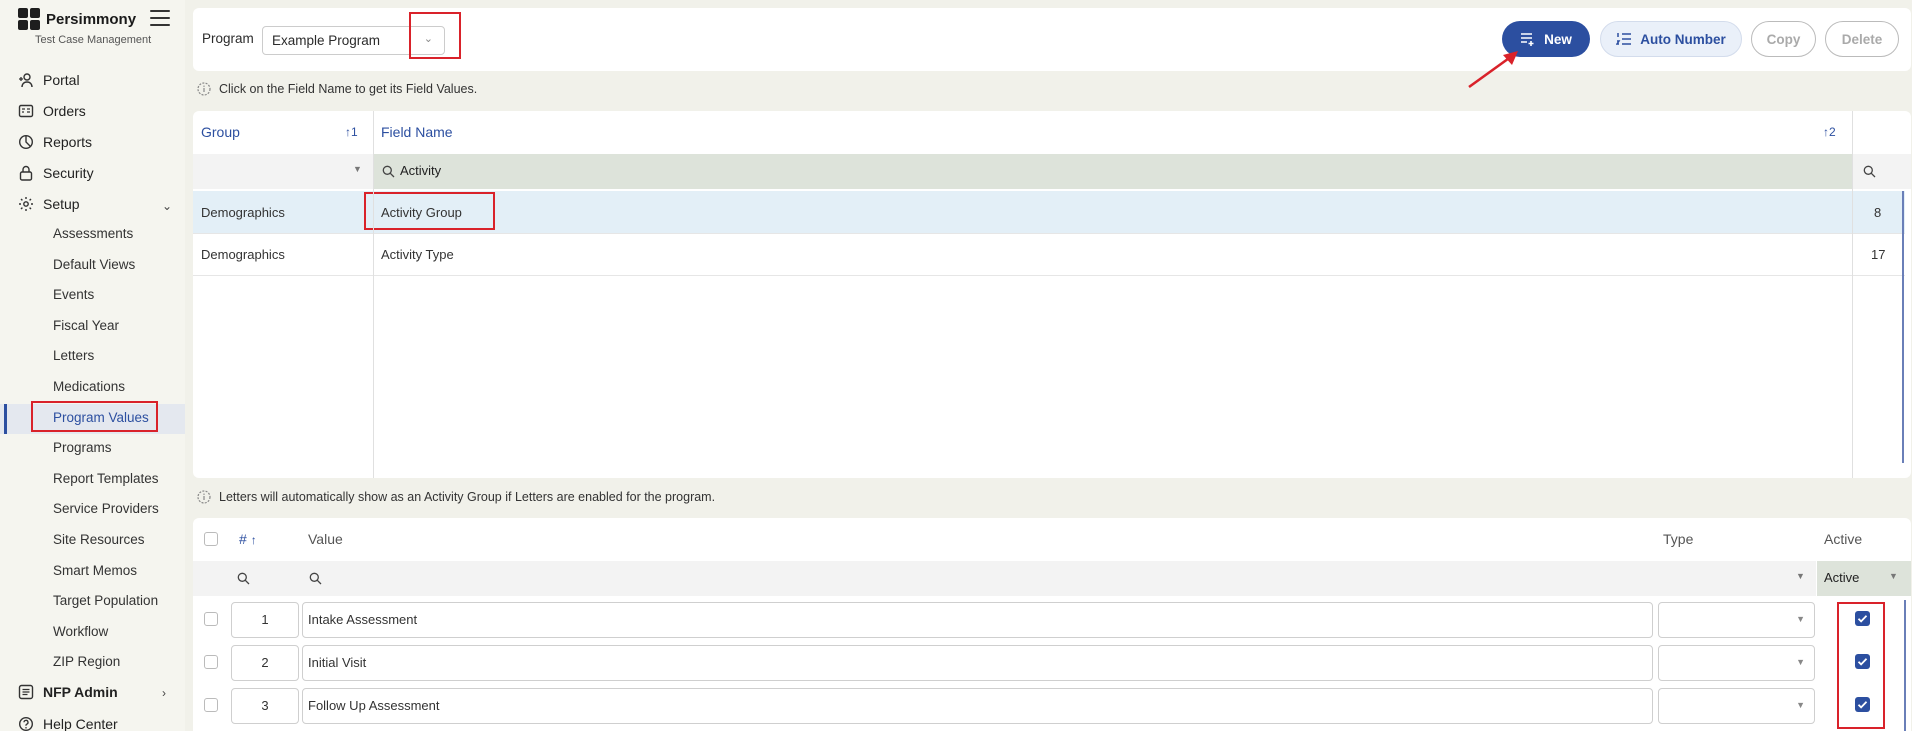  I want to click on sidebar-subitem-events: Events, so click(73, 294).